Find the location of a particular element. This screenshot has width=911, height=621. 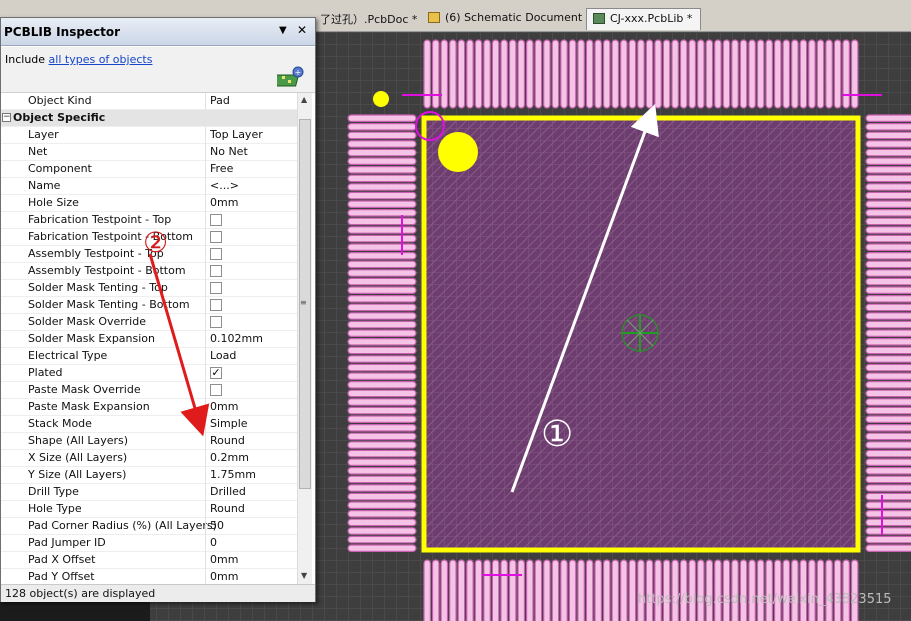

property-row: Stack Mode Simple is located at coordinates (149, 424).